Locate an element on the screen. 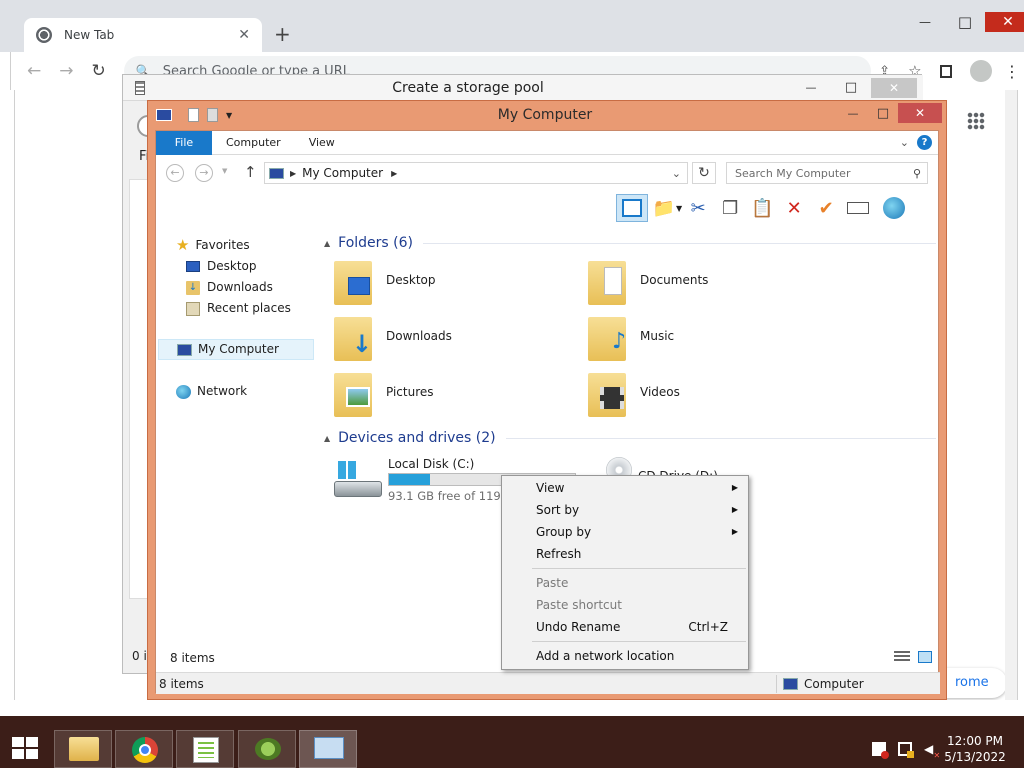 This screenshot has width=1024, height=768. browser-scrollbar is located at coordinates (1011, 395).